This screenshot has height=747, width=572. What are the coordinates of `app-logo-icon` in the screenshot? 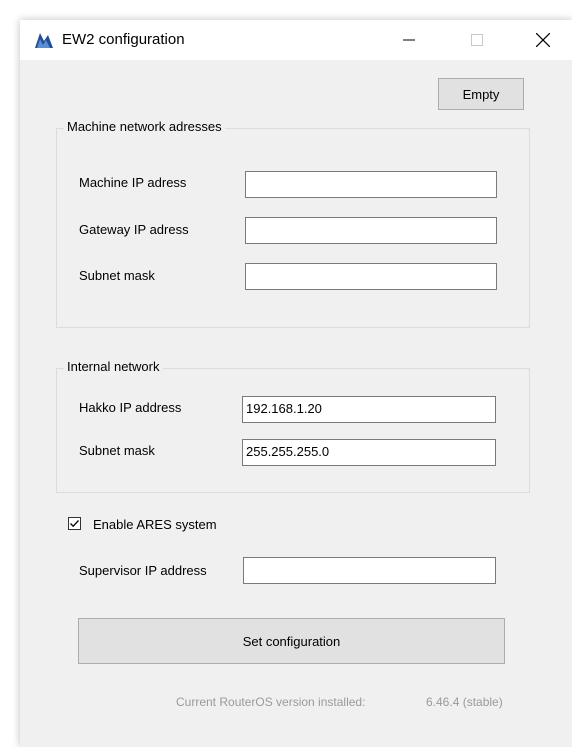 It's located at (44, 40).